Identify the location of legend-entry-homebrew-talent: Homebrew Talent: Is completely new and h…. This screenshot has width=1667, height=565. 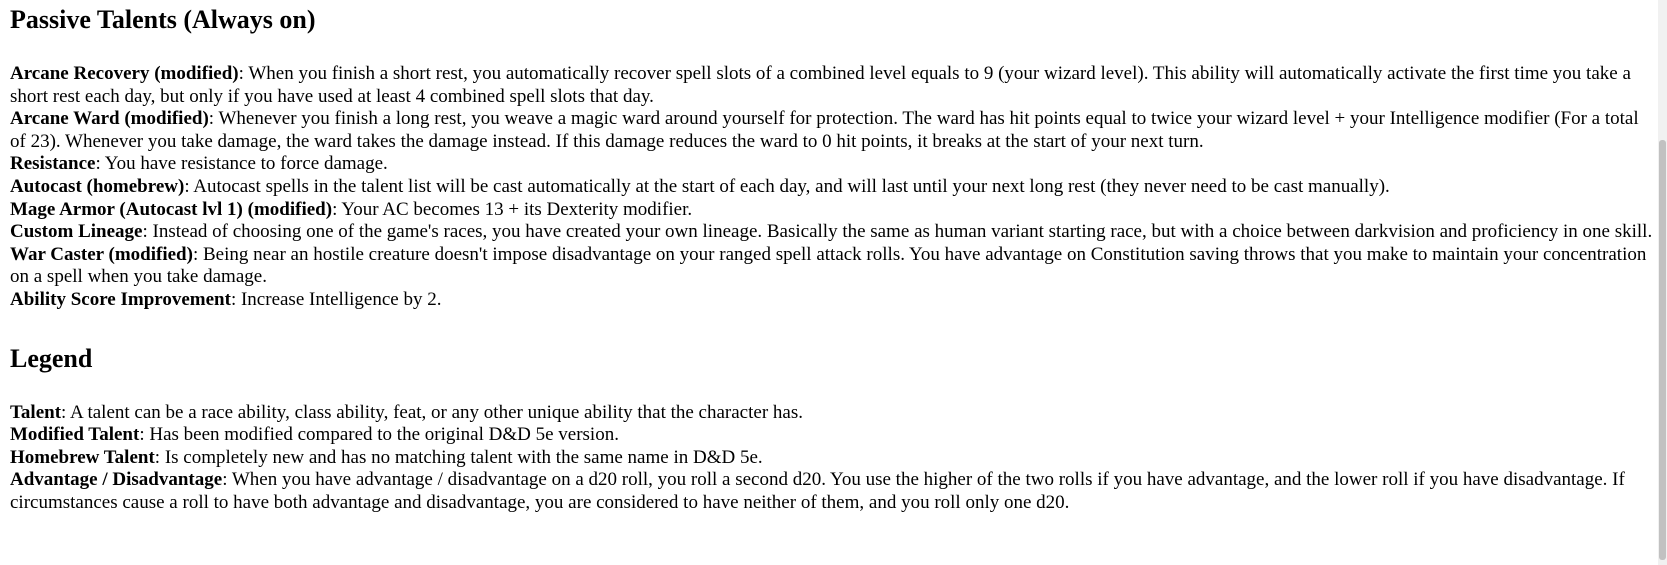
(833, 458).